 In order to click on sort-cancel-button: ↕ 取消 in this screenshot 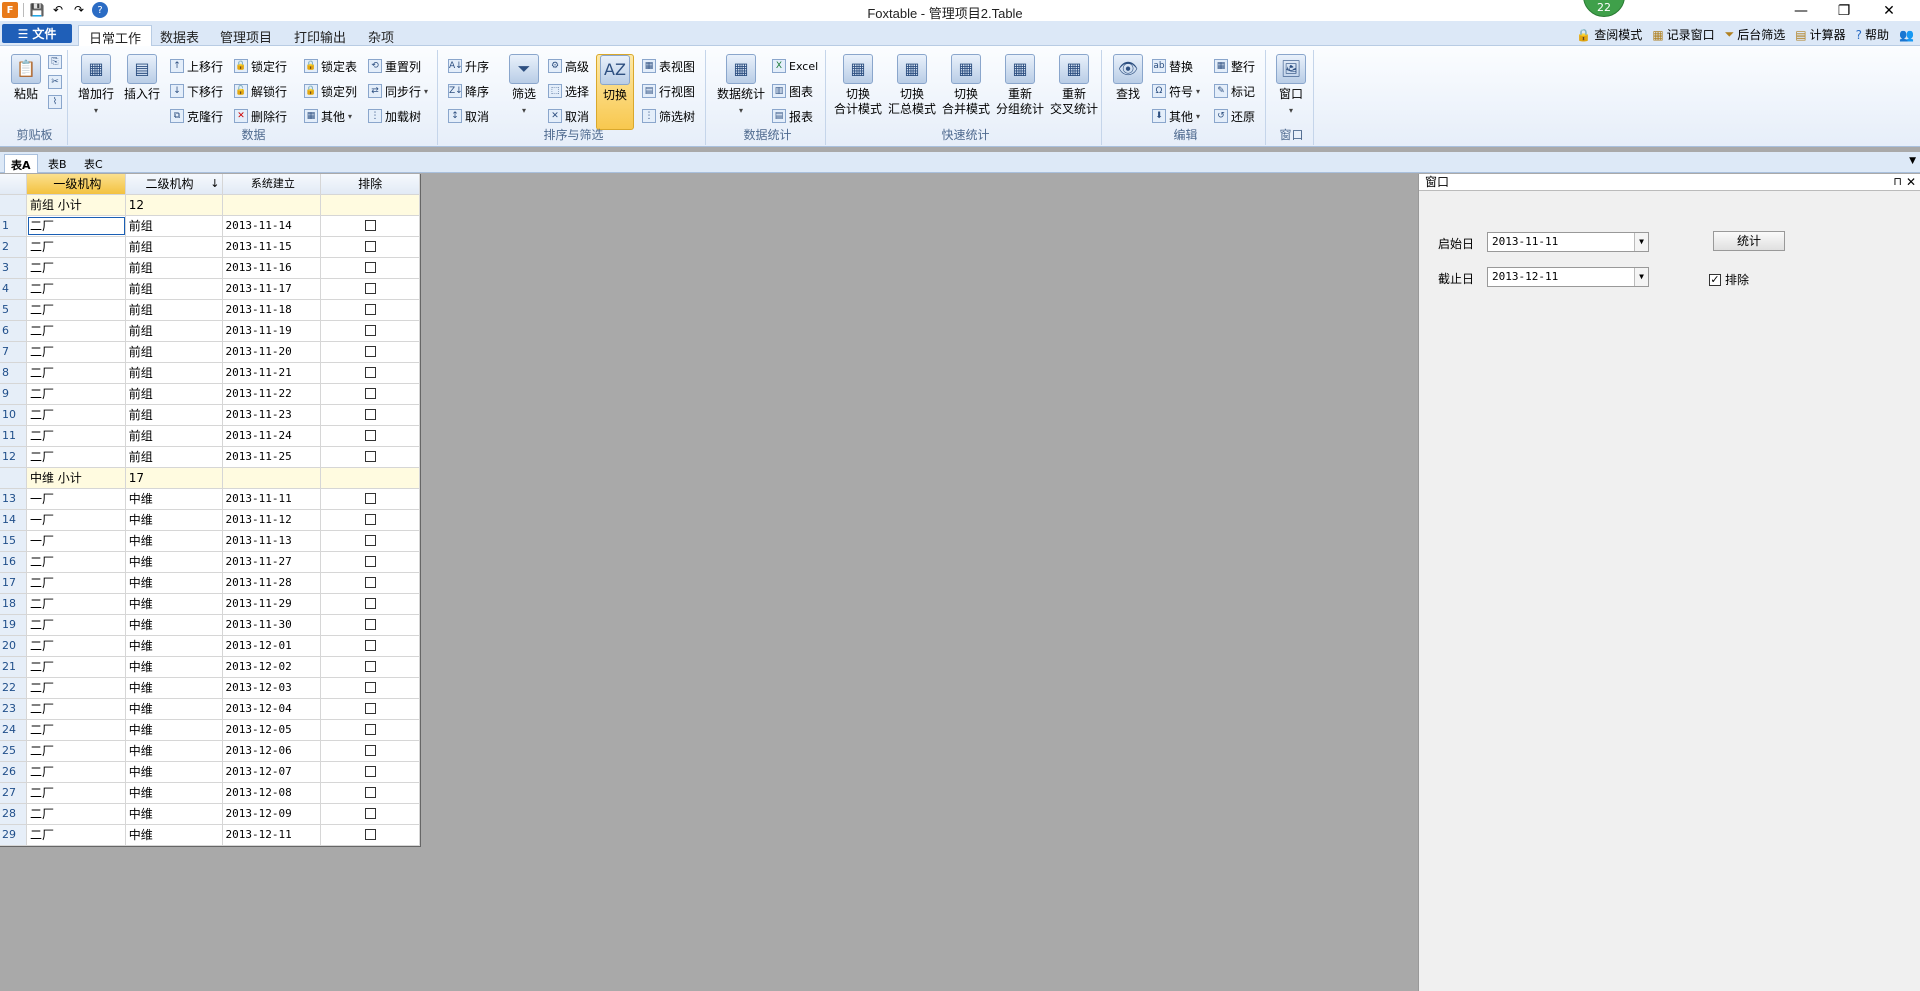, I will do `click(468, 116)`.